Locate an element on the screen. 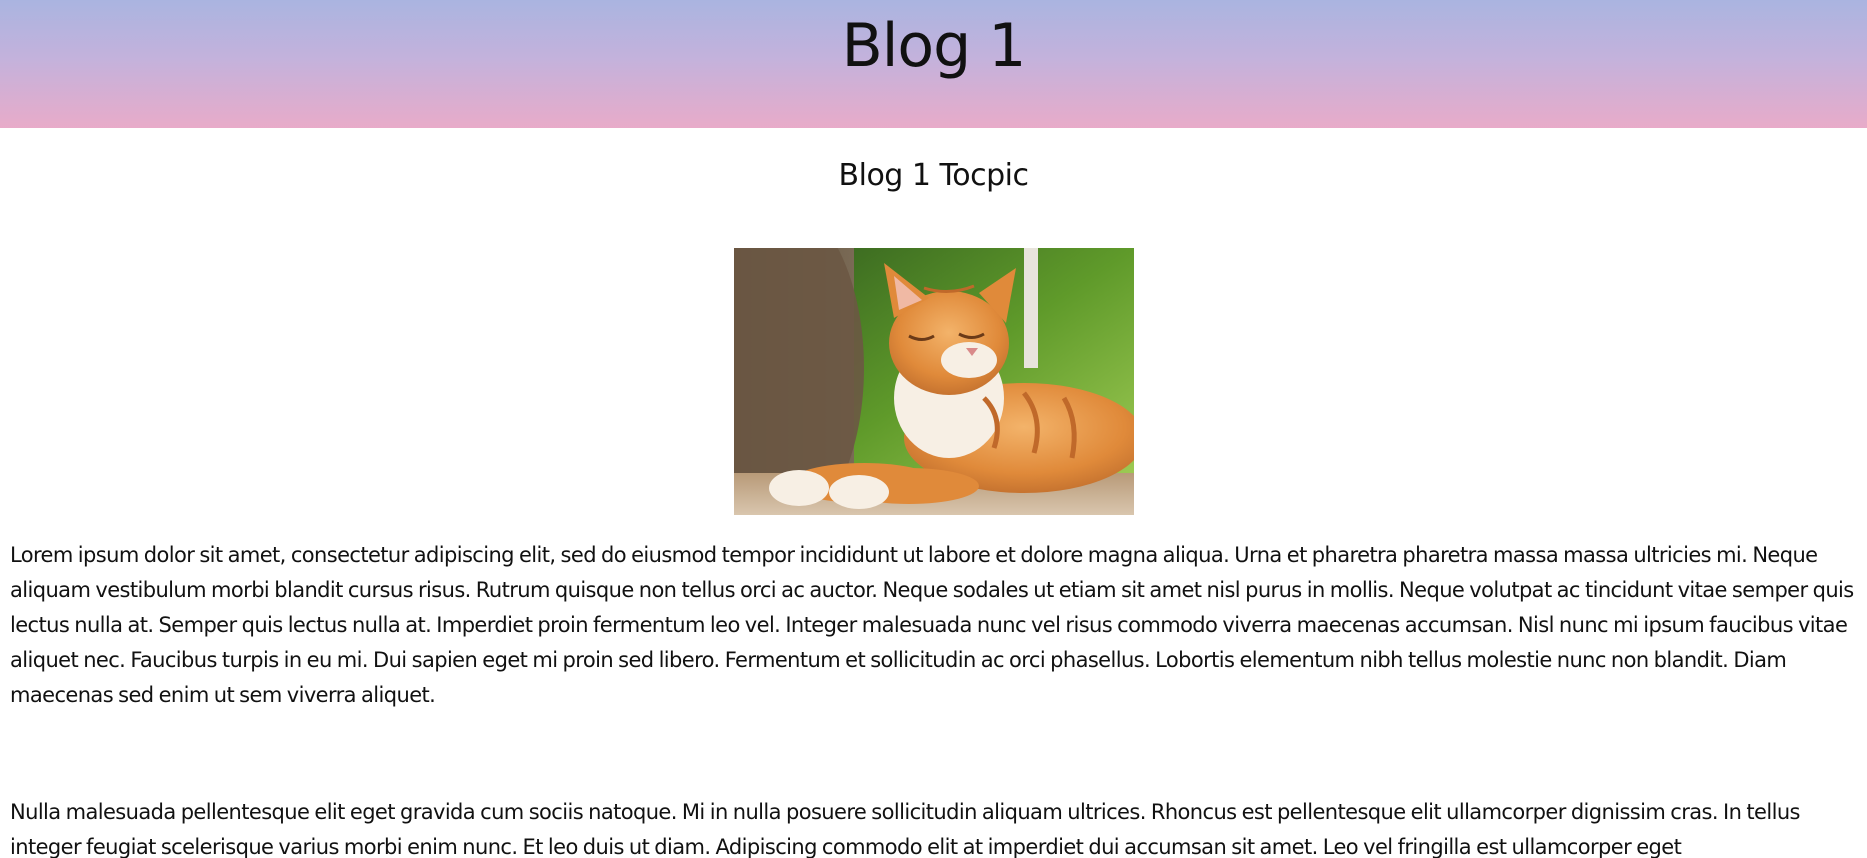 This screenshot has height=858, width=1867. cat-photo is located at coordinates (933, 381).